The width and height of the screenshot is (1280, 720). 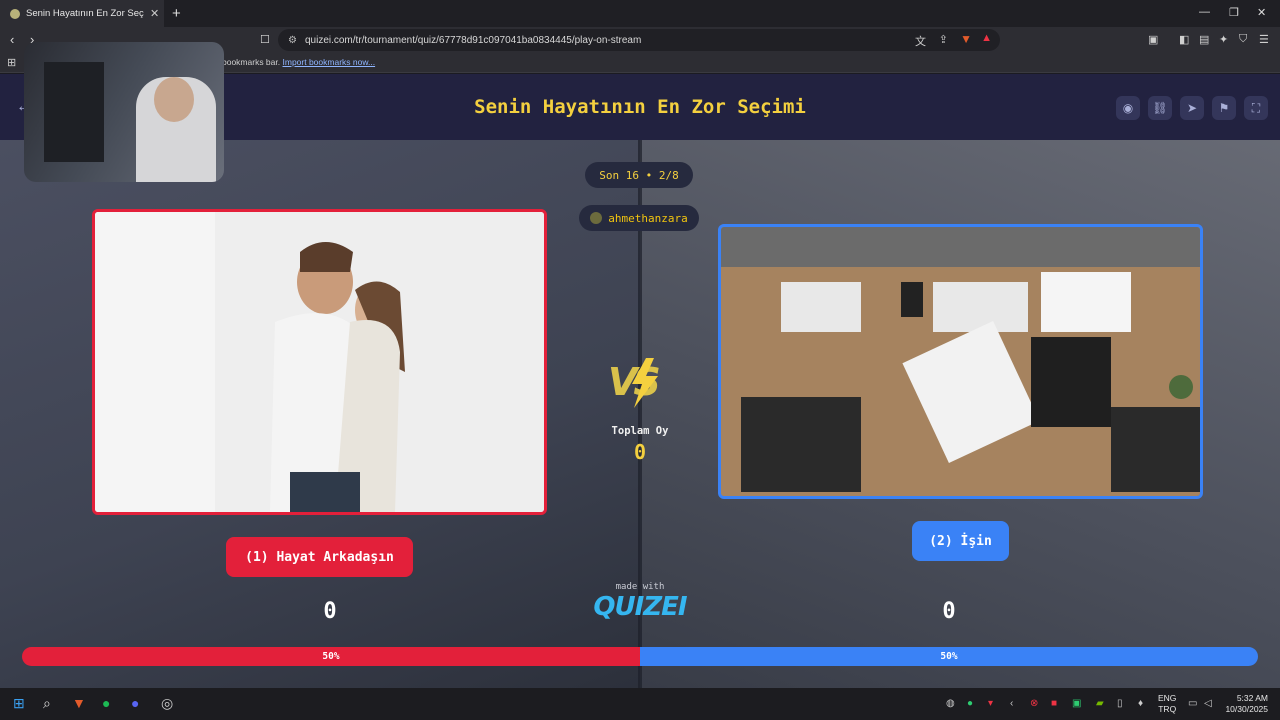 I want to click on tray-icon-6: ■, so click(x=1054, y=703).